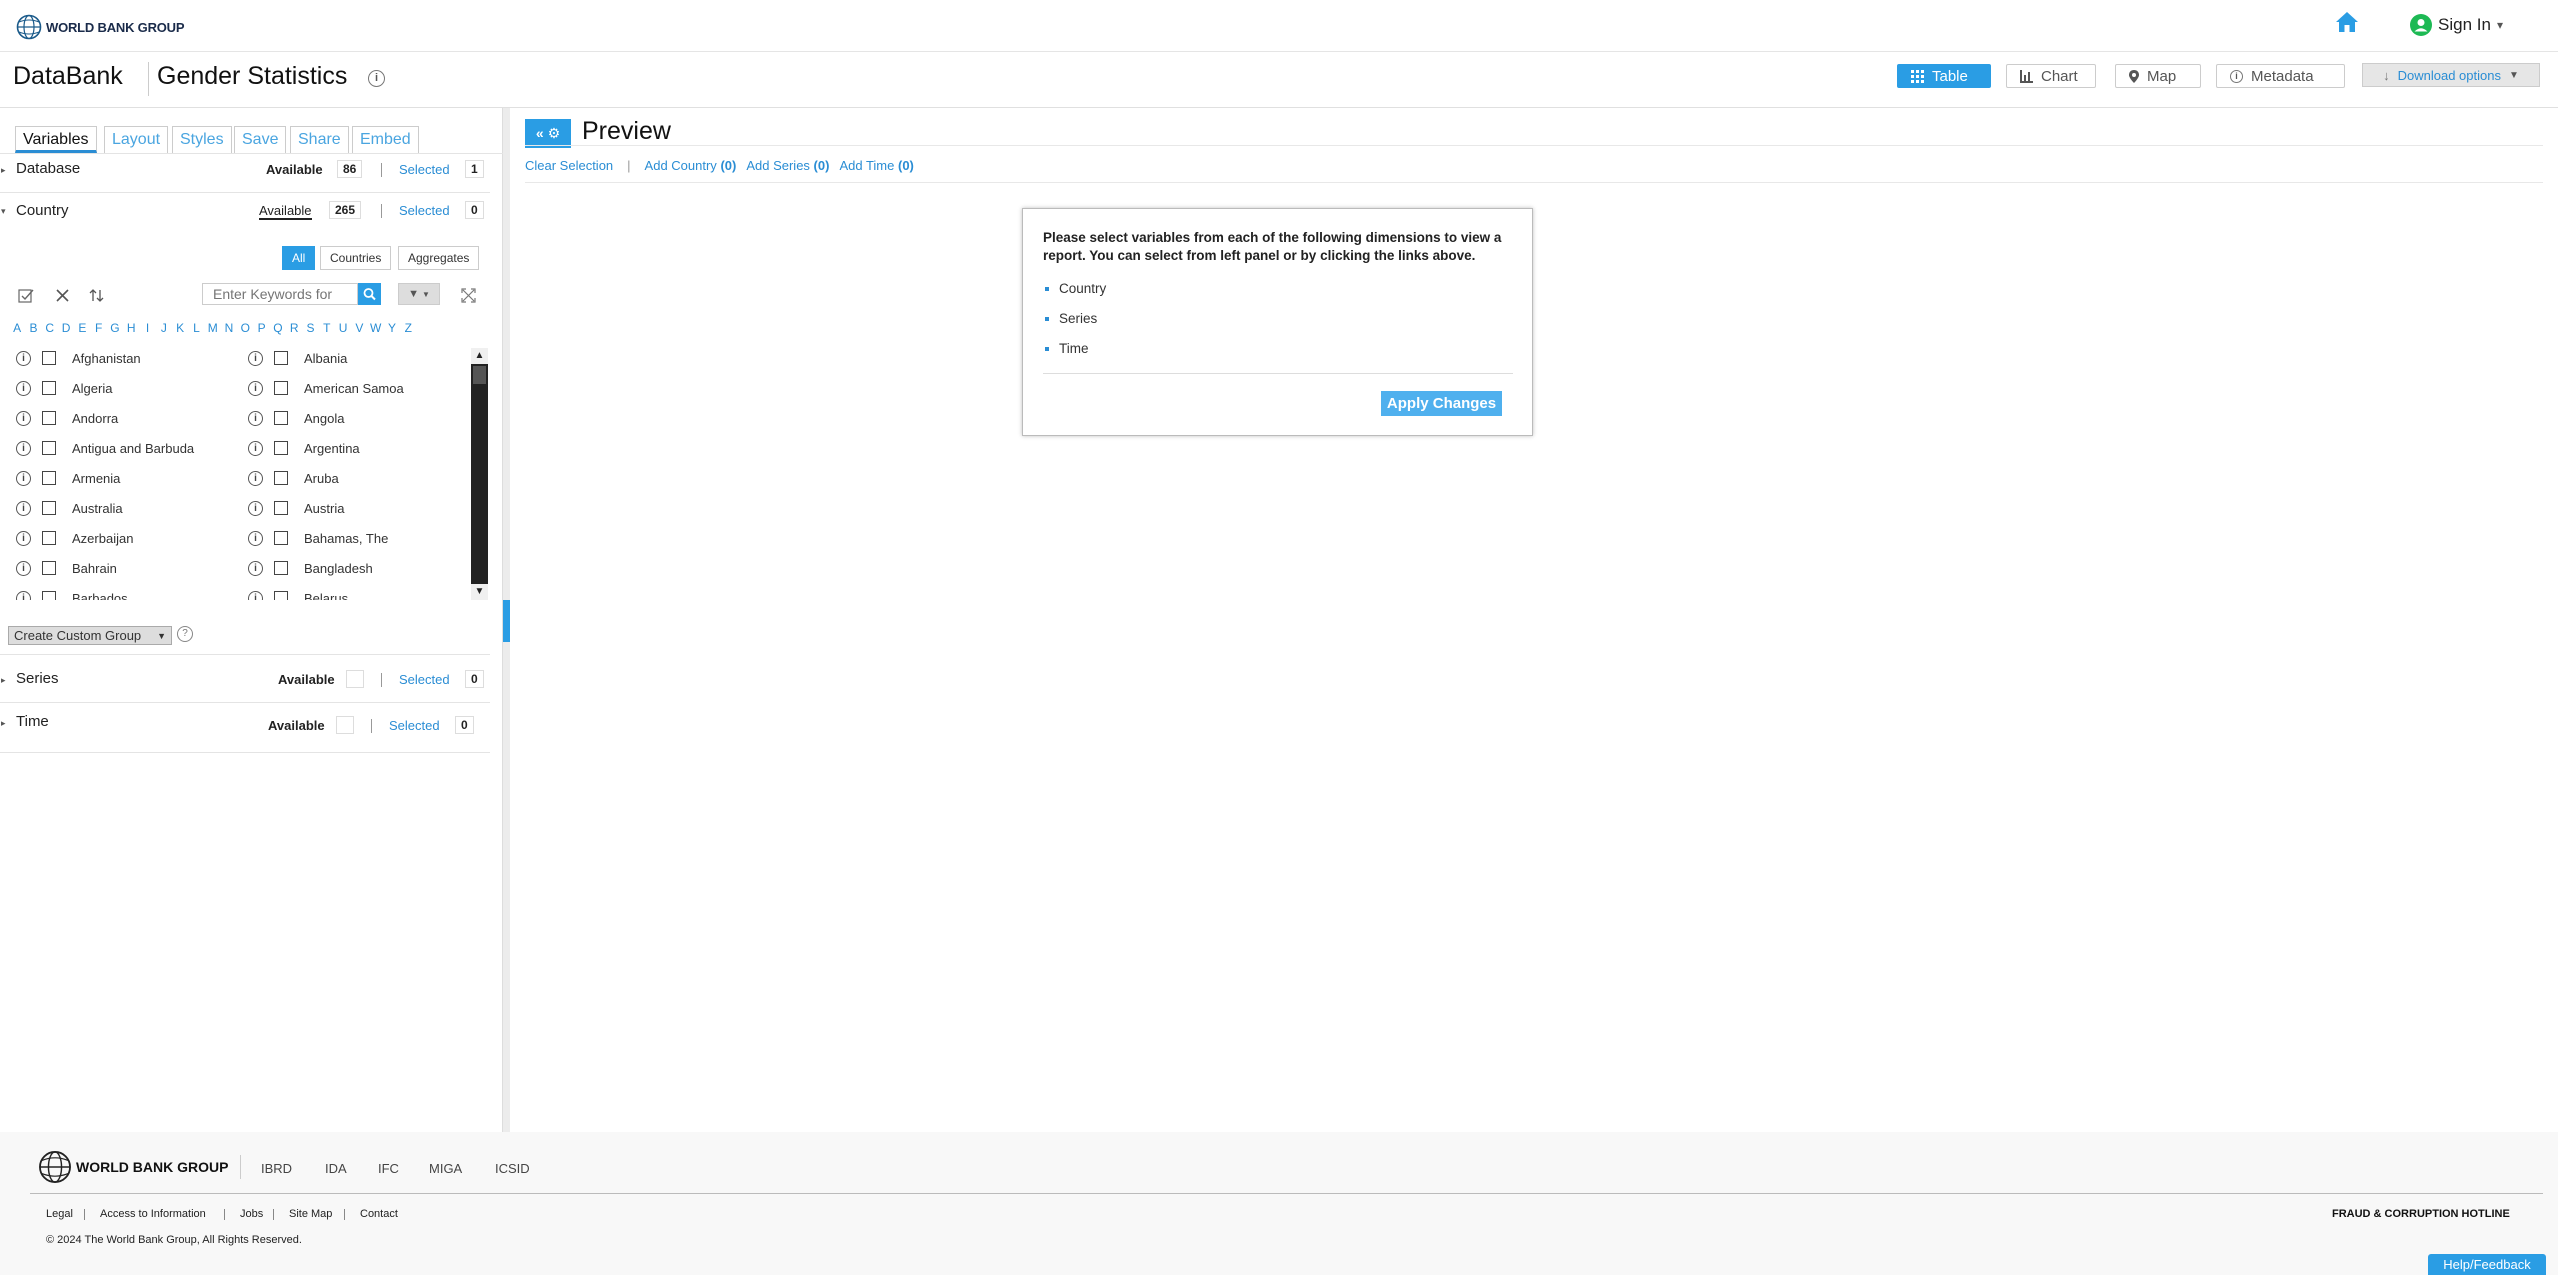 The height and width of the screenshot is (1275, 2558). What do you see at coordinates (3, 211) in the screenshot?
I see `collapse-arrow-icon: ▾` at bounding box center [3, 211].